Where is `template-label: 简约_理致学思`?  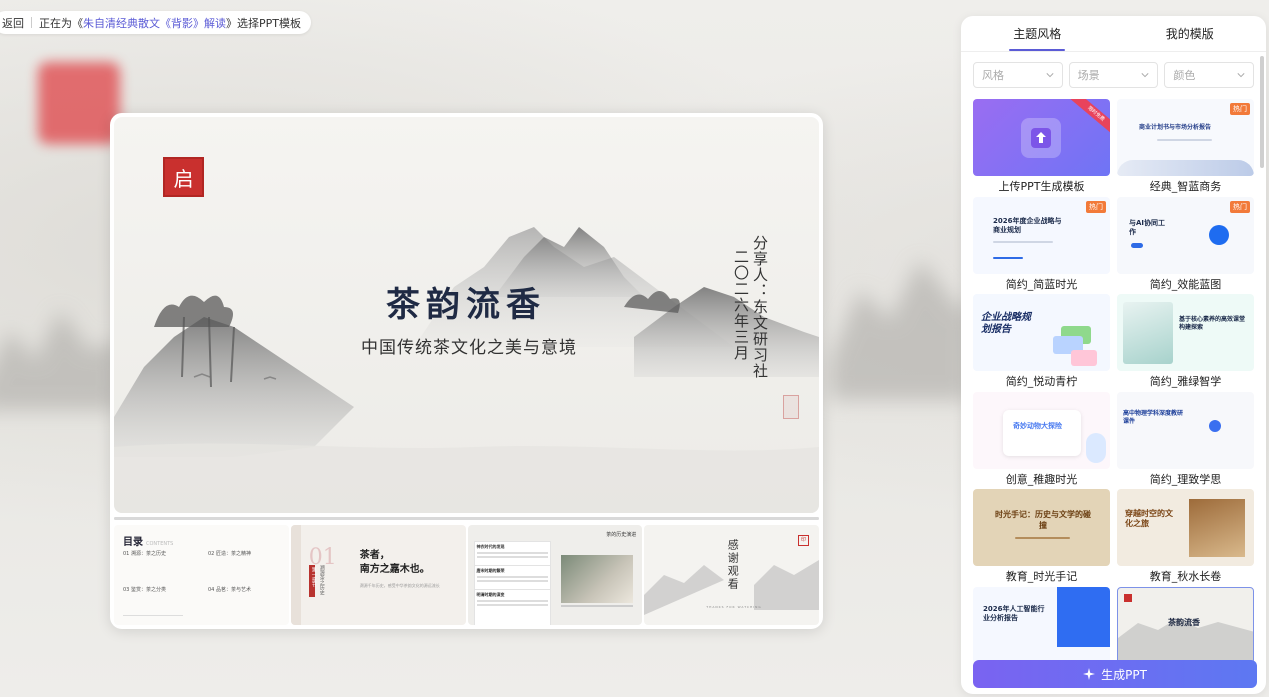
template-label: 简约_理致学思 is located at coordinates (1185, 479).